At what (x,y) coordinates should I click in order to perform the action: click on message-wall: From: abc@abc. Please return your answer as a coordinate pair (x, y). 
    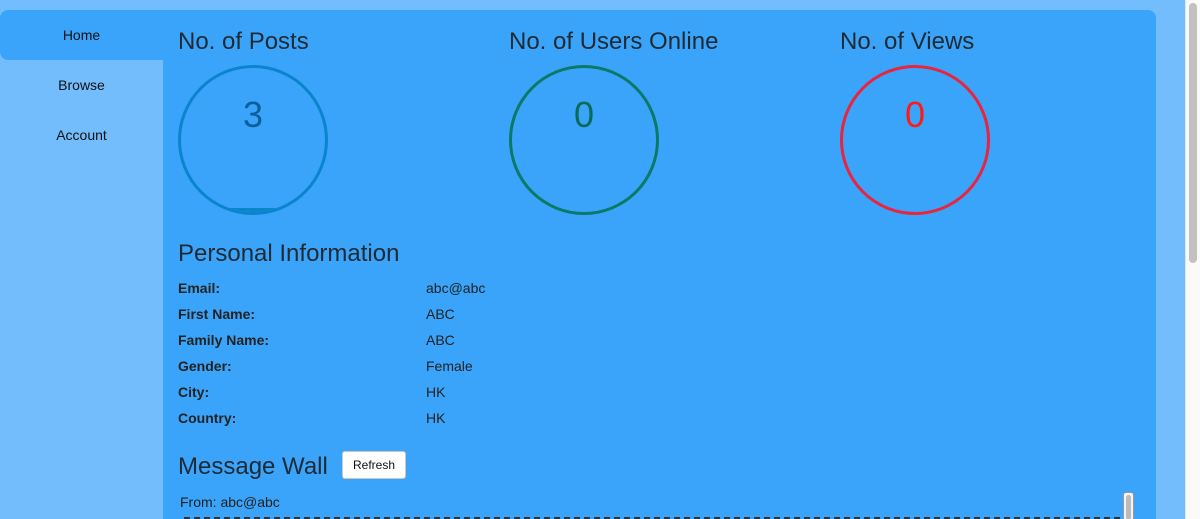
    Looking at the image, I should click on (659, 503).